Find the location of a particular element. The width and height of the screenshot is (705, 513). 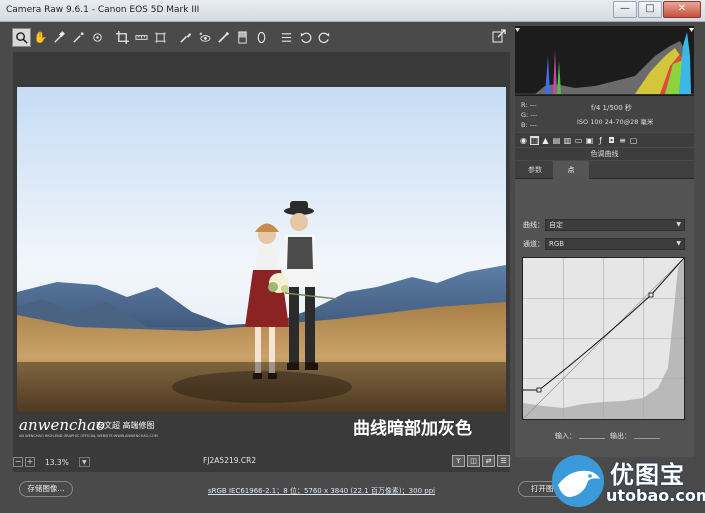

transform-icon is located at coordinates (160, 37).